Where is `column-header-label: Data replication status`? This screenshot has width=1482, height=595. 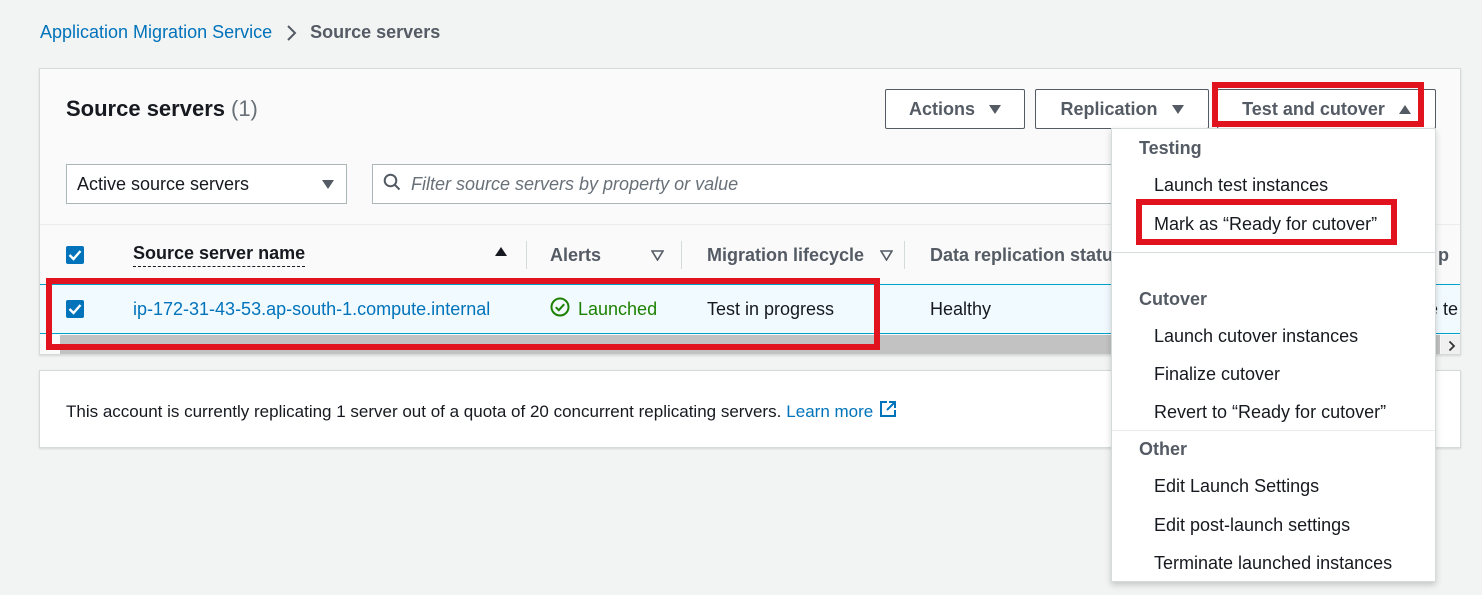 column-header-label: Data replication status is located at coordinates (1027, 254).